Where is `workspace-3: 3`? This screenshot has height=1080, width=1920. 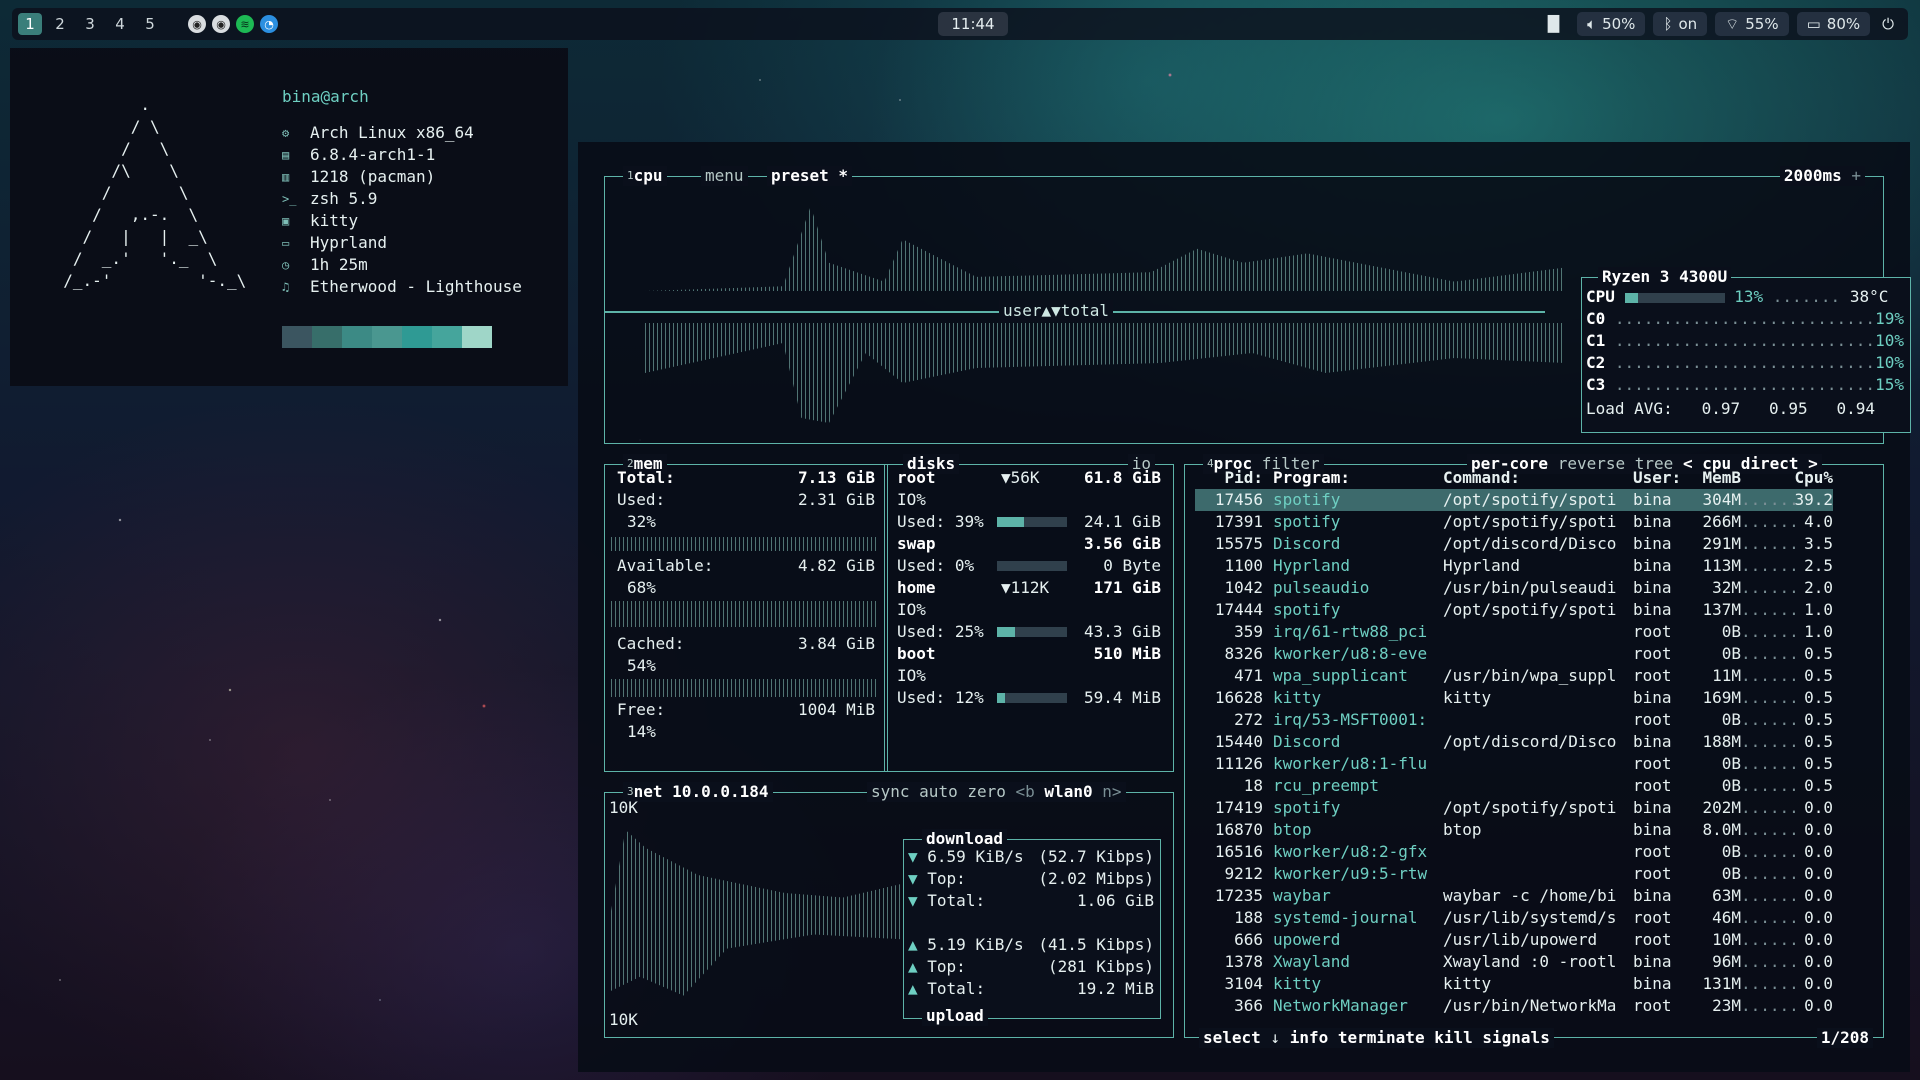
workspace-3: 3 is located at coordinates (90, 24).